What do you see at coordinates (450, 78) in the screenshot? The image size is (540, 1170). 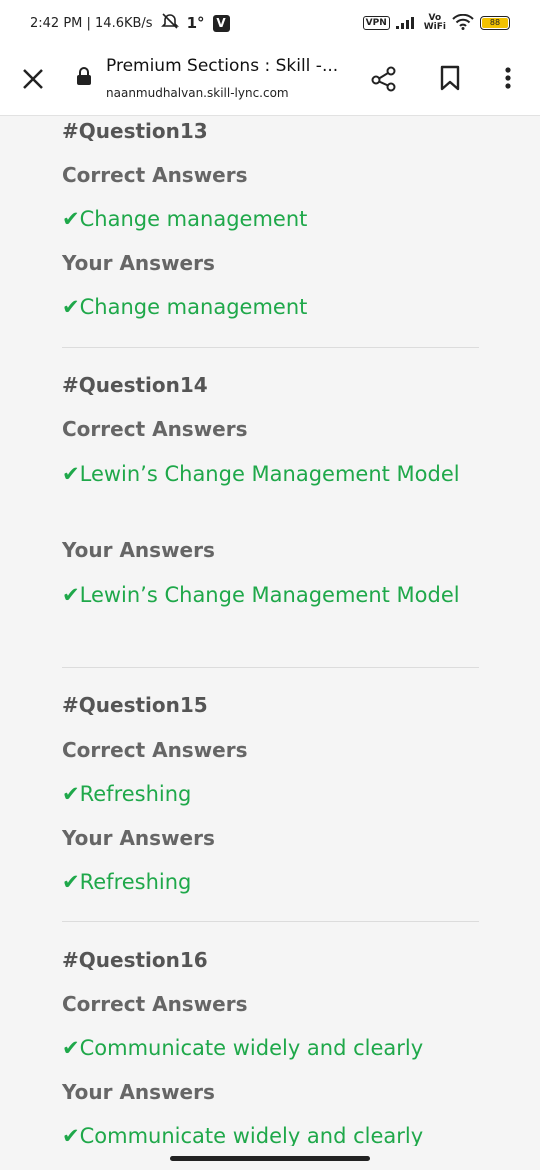 I see `bookmark-icon` at bounding box center [450, 78].